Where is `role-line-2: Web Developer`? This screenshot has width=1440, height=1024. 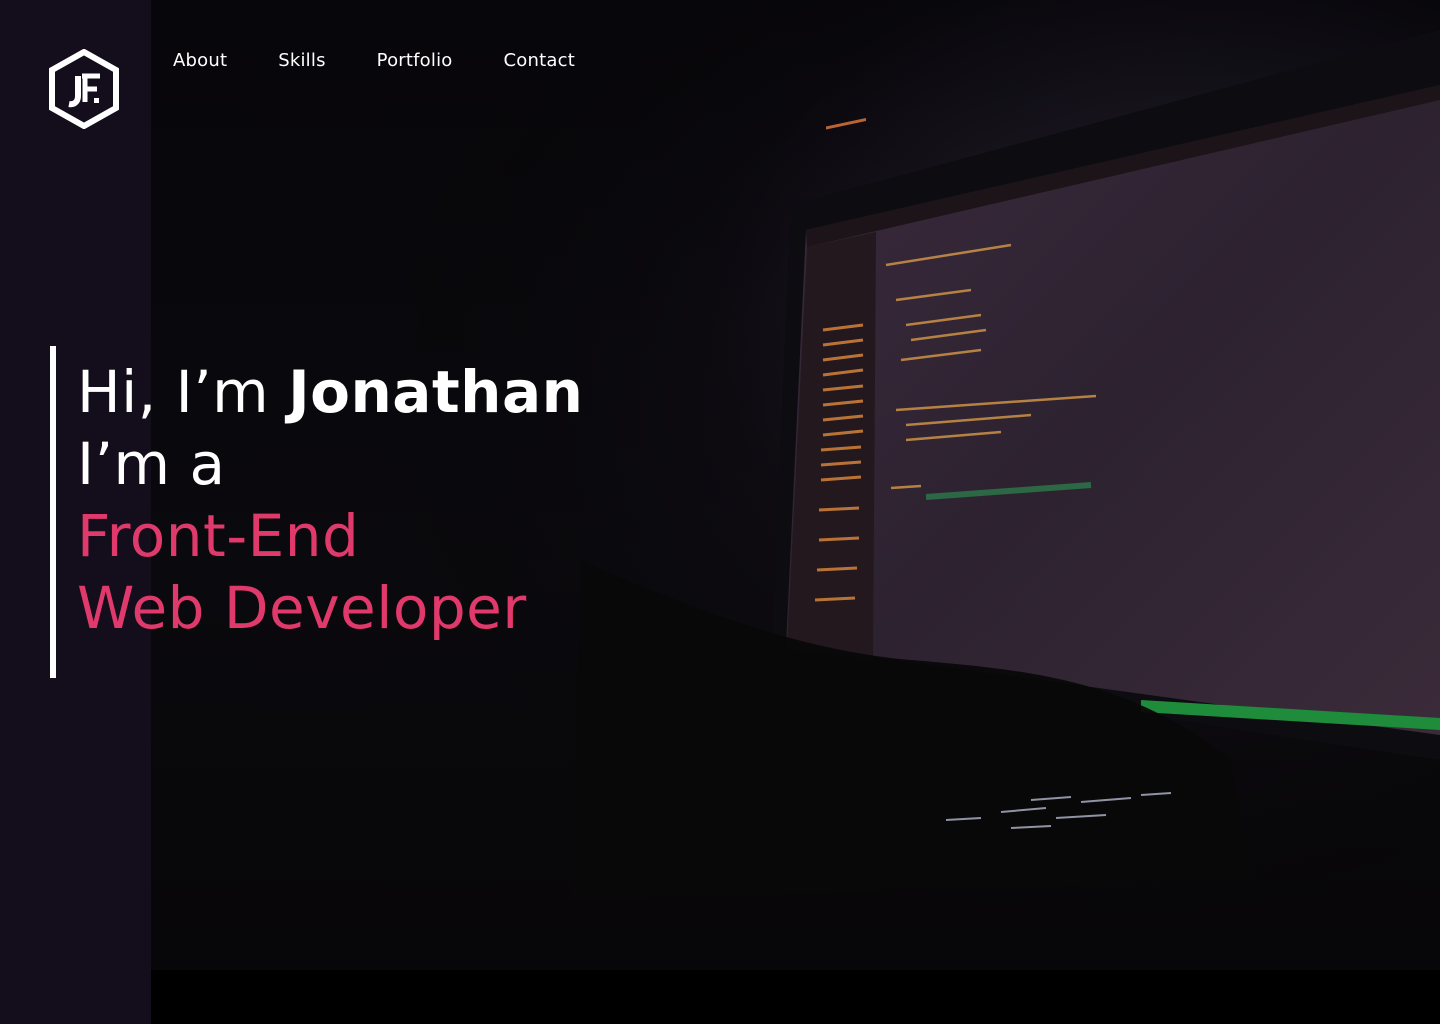
role-line-2: Web Developer is located at coordinates (302, 608).